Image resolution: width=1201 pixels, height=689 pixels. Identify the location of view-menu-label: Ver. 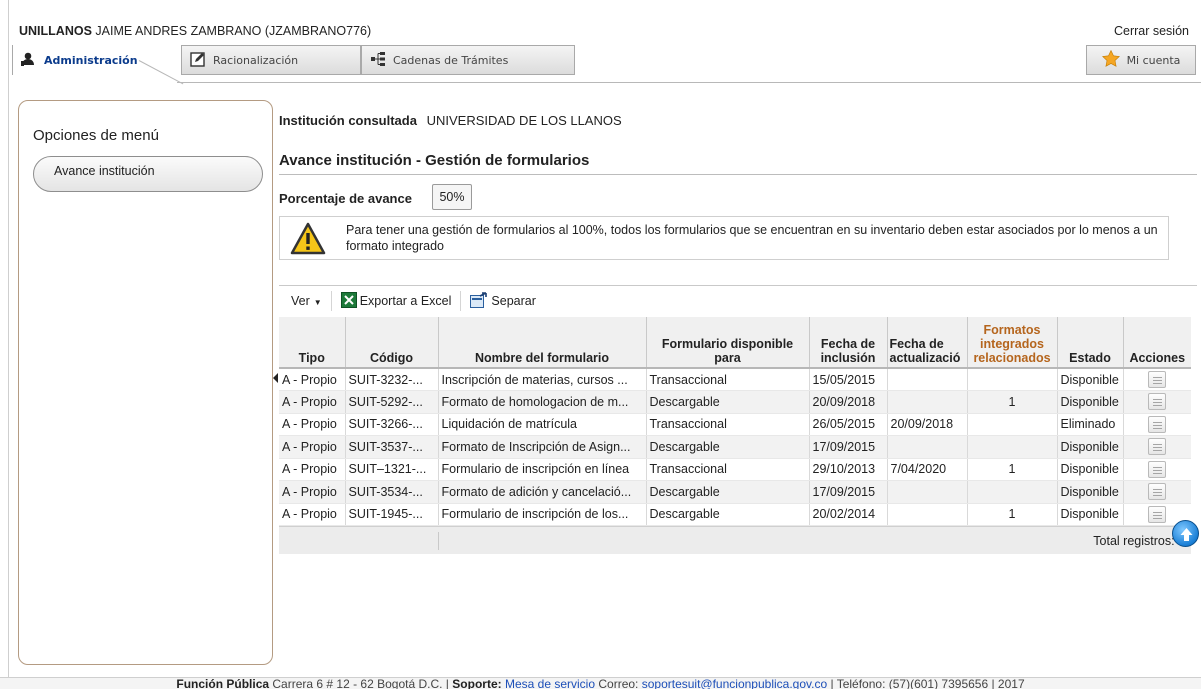
(300, 301).